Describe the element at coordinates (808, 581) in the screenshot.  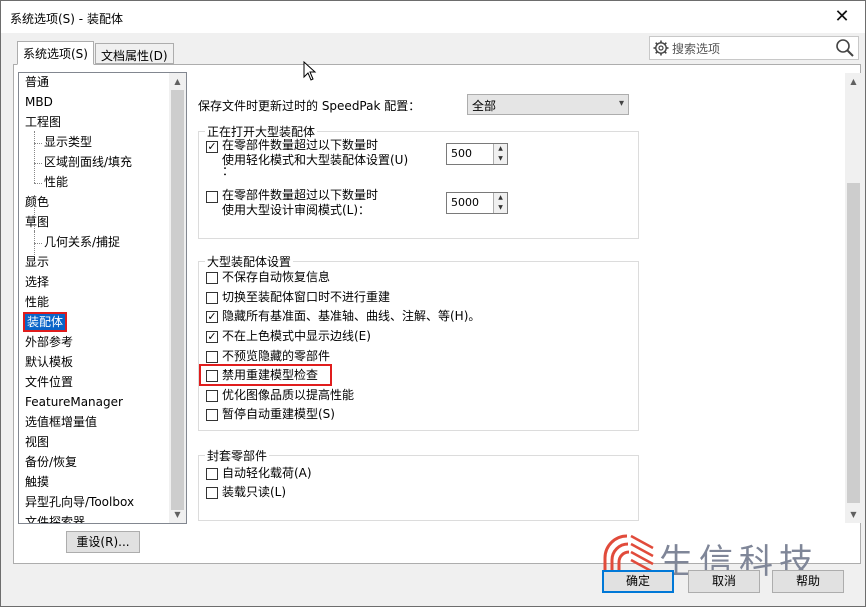
I see `help-button: 帮助` at that location.